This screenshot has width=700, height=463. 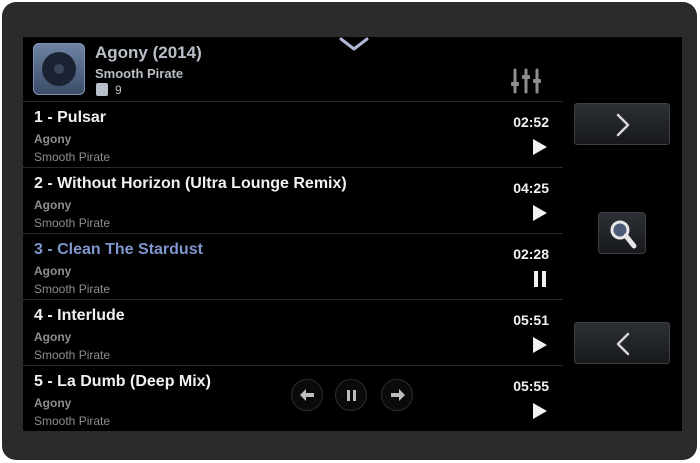 I want to click on next-page-button, so click(x=622, y=124).